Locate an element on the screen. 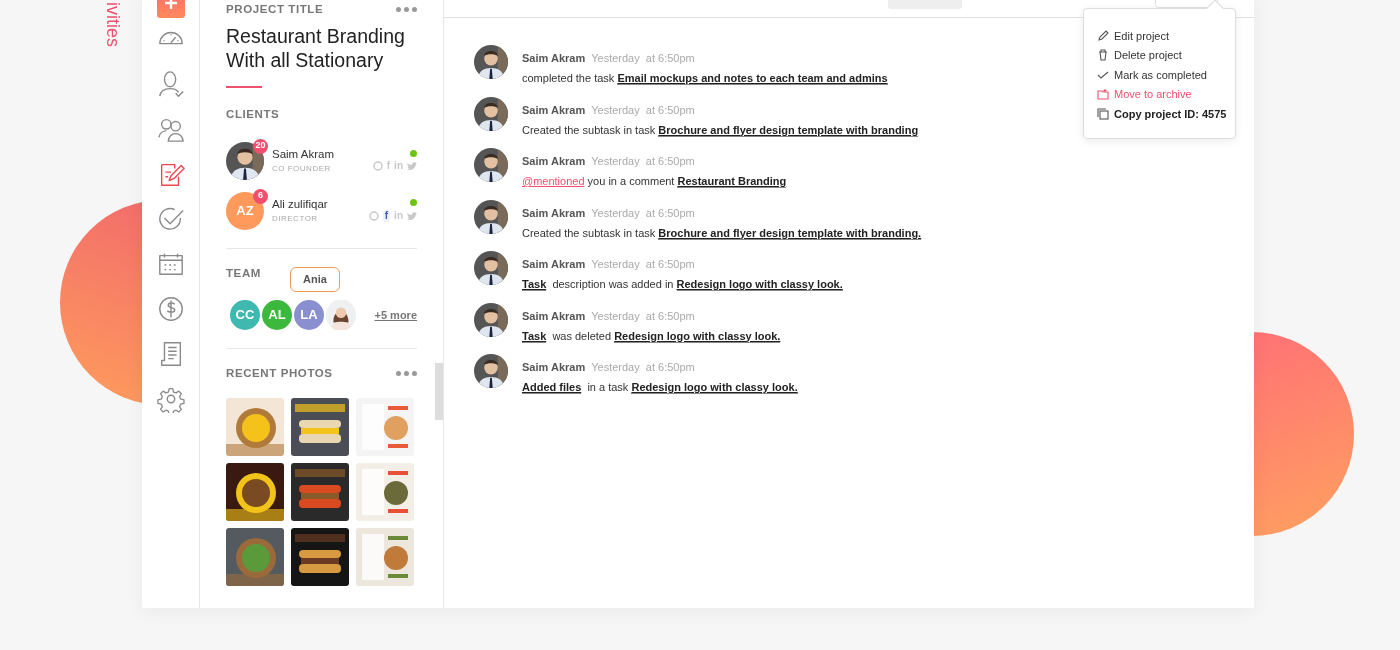 The image size is (1400, 650). tooltip: Ania is located at coordinates (315, 279).